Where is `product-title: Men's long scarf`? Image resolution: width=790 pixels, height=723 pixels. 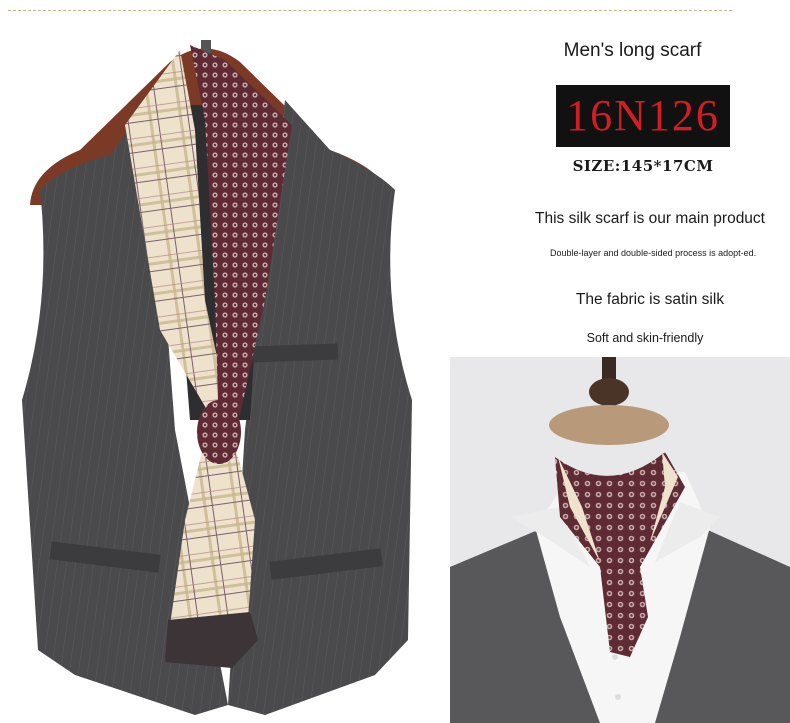 product-title: Men's long scarf is located at coordinates (632, 50).